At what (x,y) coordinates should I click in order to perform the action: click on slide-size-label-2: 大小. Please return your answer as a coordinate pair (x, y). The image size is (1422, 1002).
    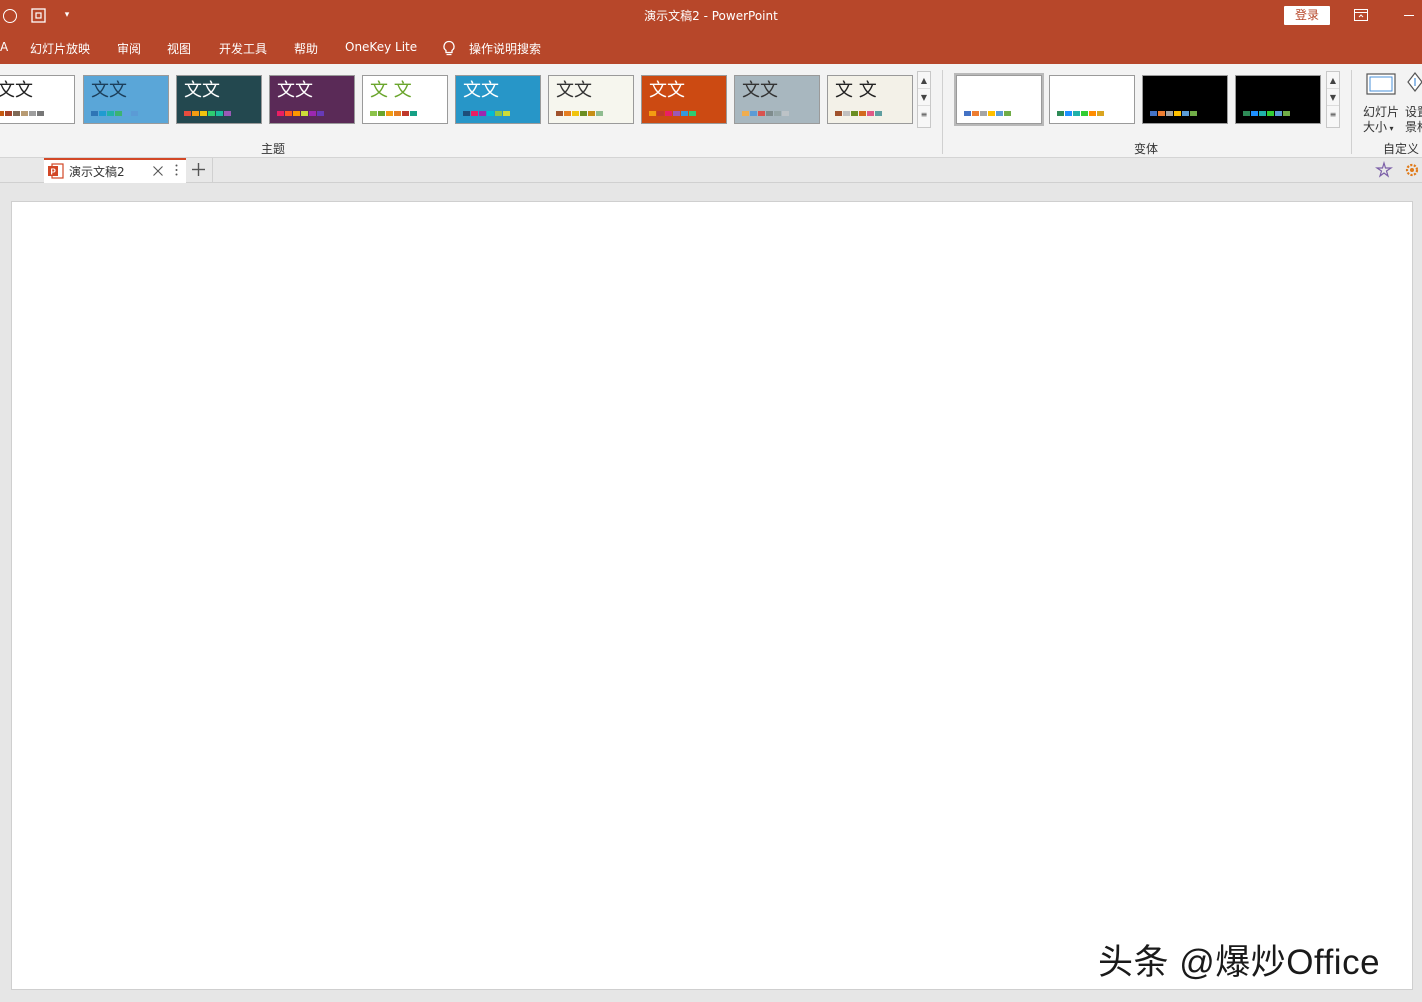
    Looking at the image, I should click on (1375, 127).